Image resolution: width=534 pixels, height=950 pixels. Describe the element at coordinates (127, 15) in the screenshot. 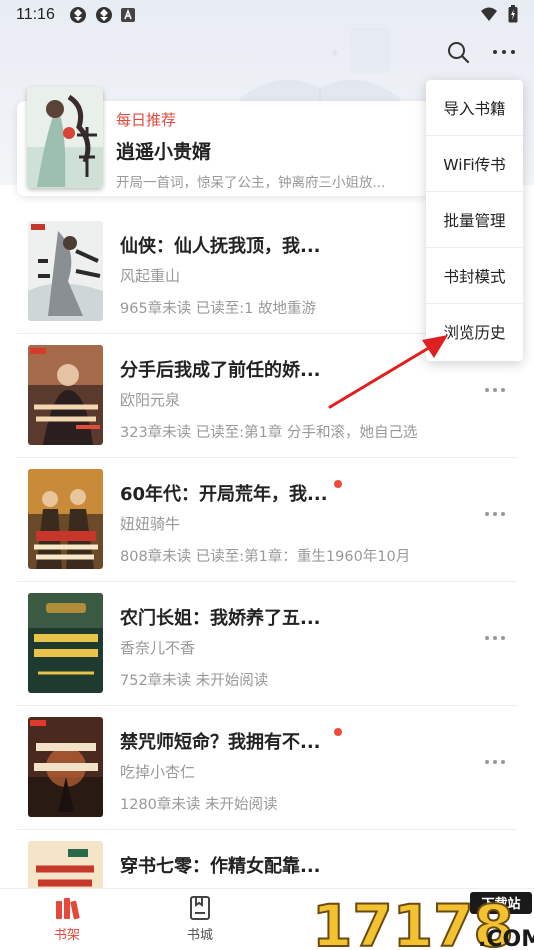

I see `a-badge-icon` at that location.